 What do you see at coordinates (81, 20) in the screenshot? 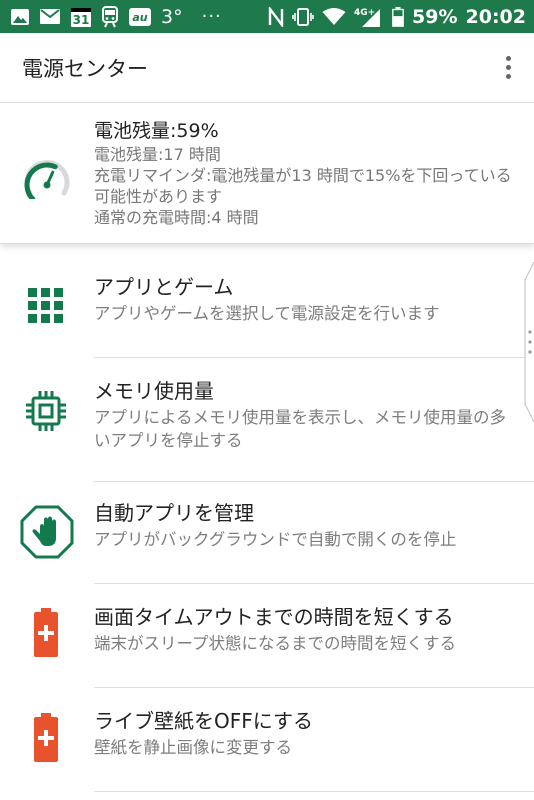
I see `calendar-day: 31` at bounding box center [81, 20].